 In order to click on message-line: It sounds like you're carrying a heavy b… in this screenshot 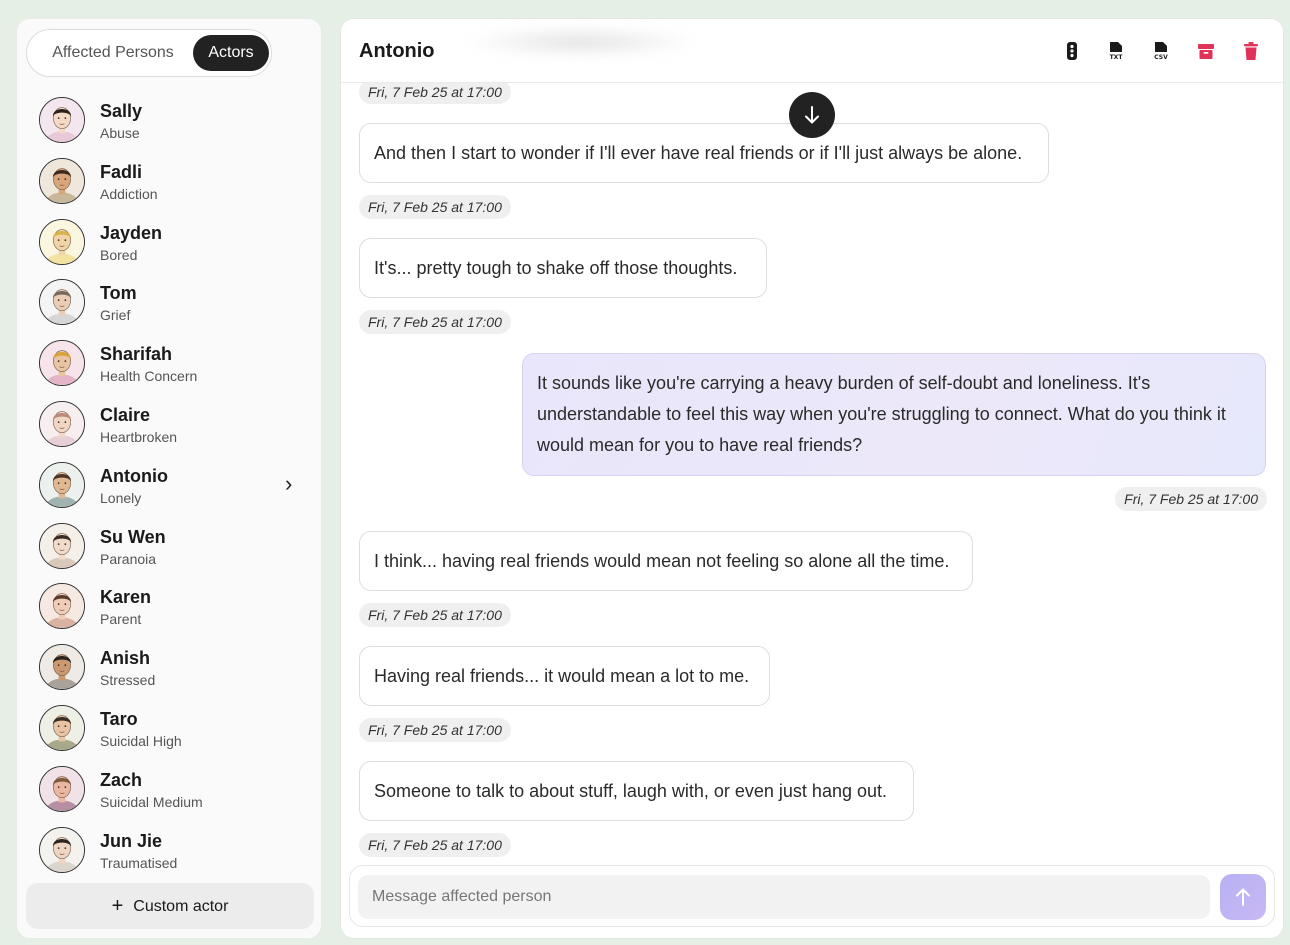, I will do `click(844, 383)`.